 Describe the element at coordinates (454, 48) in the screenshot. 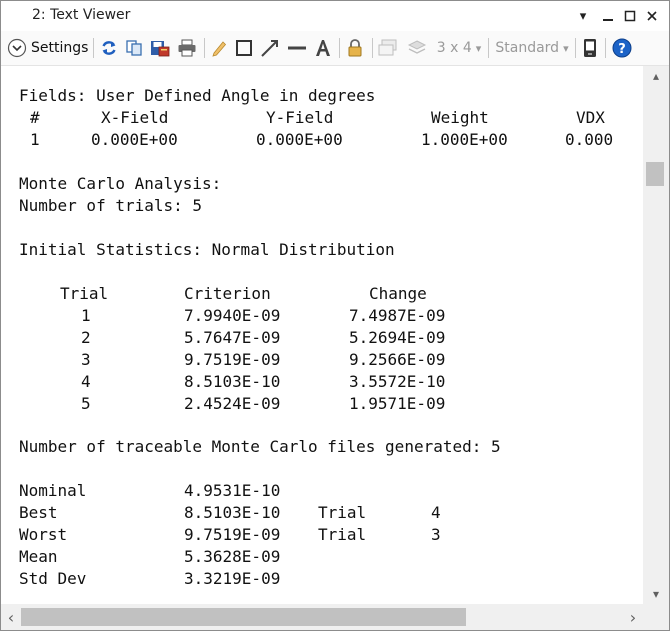

I see `layout-dropdown-label: 3 x 4` at that location.